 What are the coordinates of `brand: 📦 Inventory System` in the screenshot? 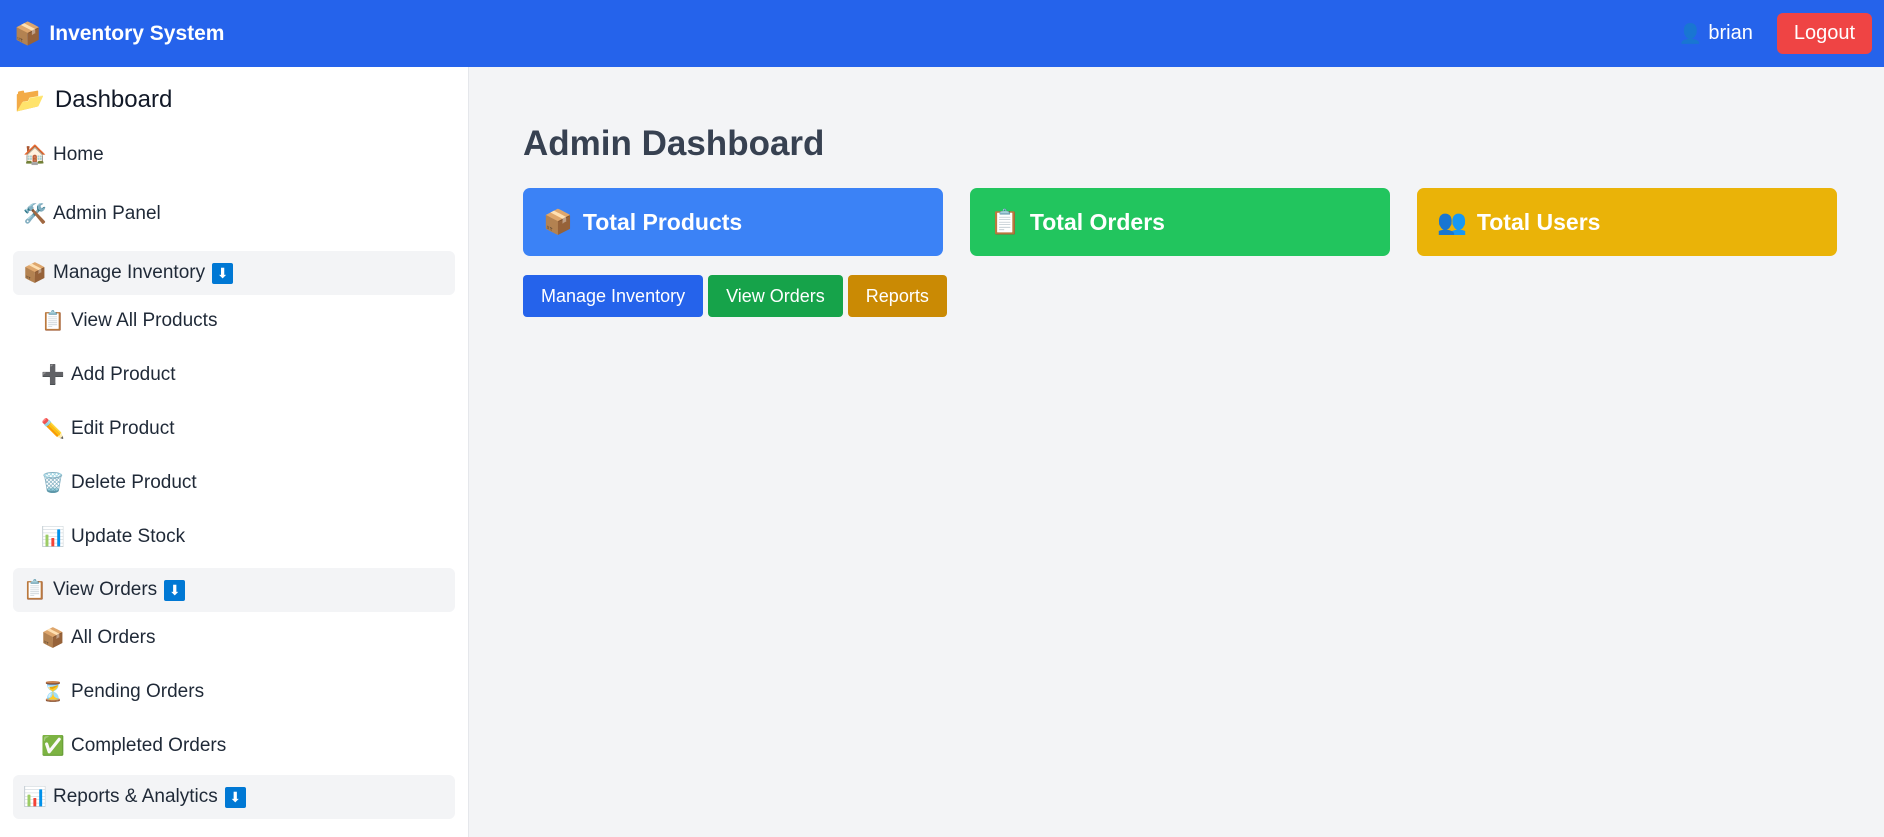 It's located at (119, 34).